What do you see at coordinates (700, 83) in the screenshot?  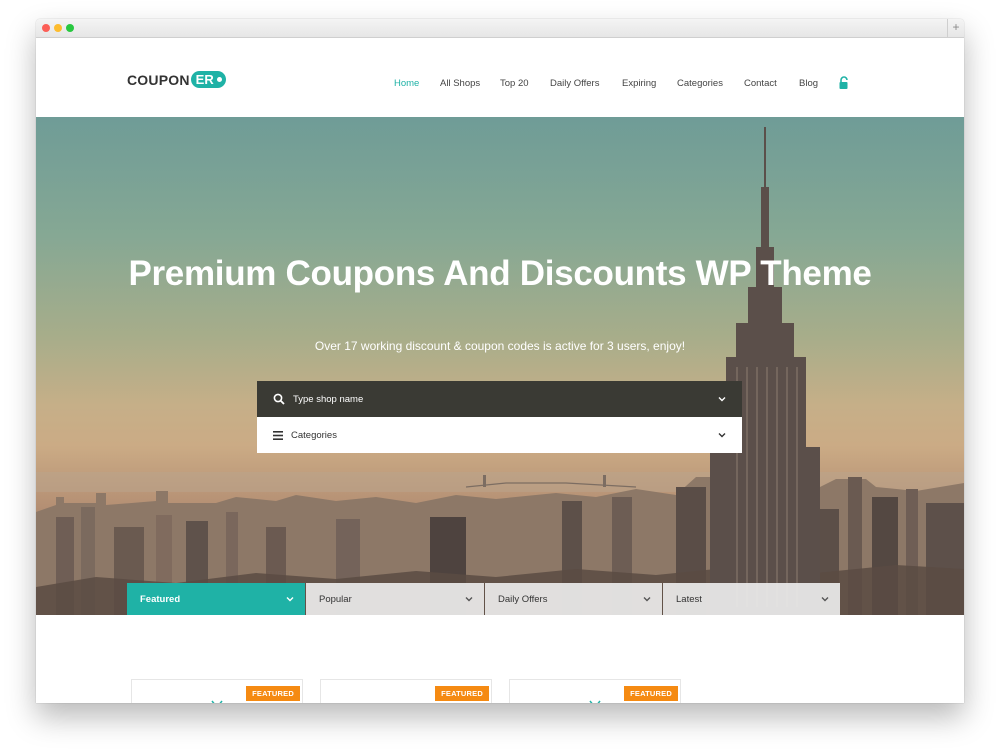 I see `nav-categories: Categories` at bounding box center [700, 83].